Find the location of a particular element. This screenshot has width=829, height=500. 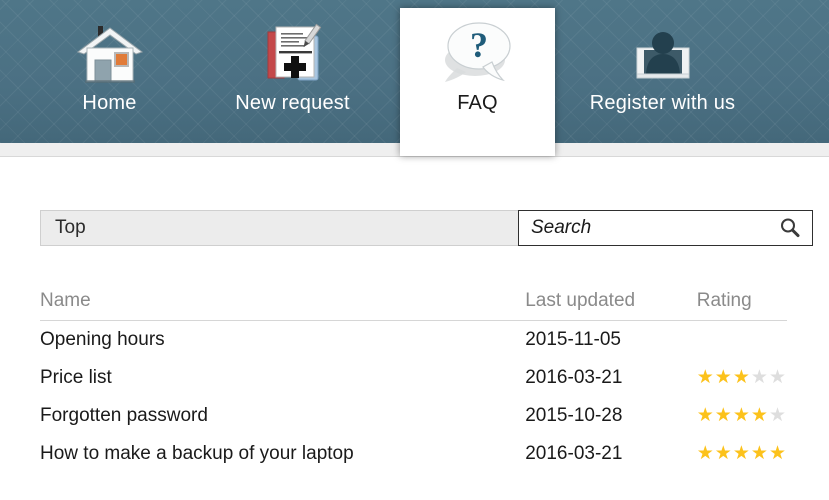

toolbar-row: Top is located at coordinates (426, 228).